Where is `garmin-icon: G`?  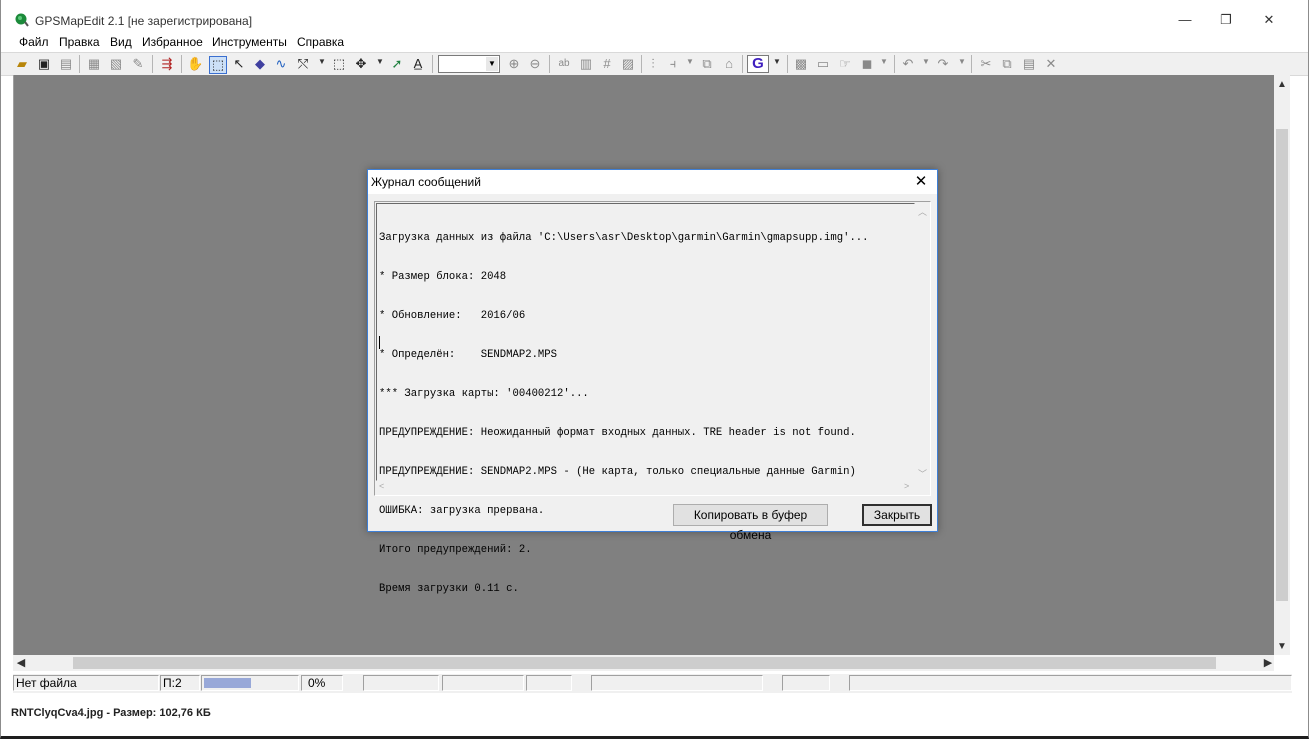
garmin-icon: G is located at coordinates (758, 64).